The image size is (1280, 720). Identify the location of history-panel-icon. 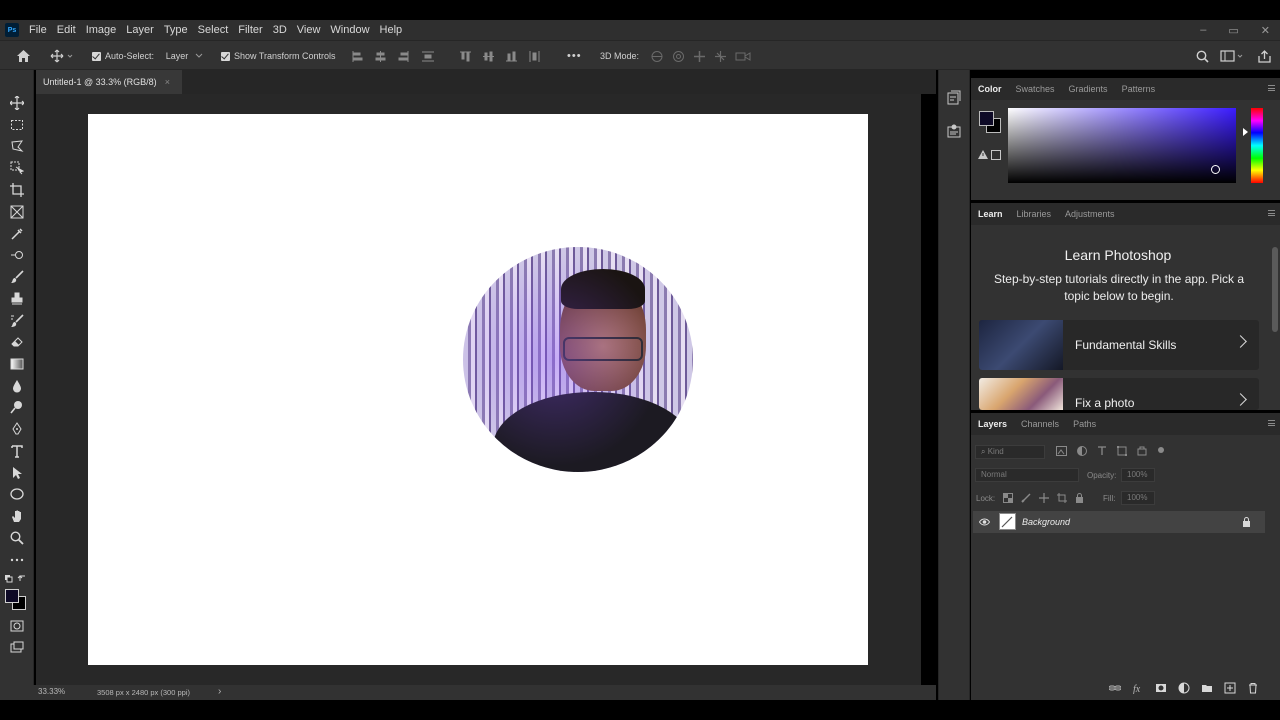
(954, 98).